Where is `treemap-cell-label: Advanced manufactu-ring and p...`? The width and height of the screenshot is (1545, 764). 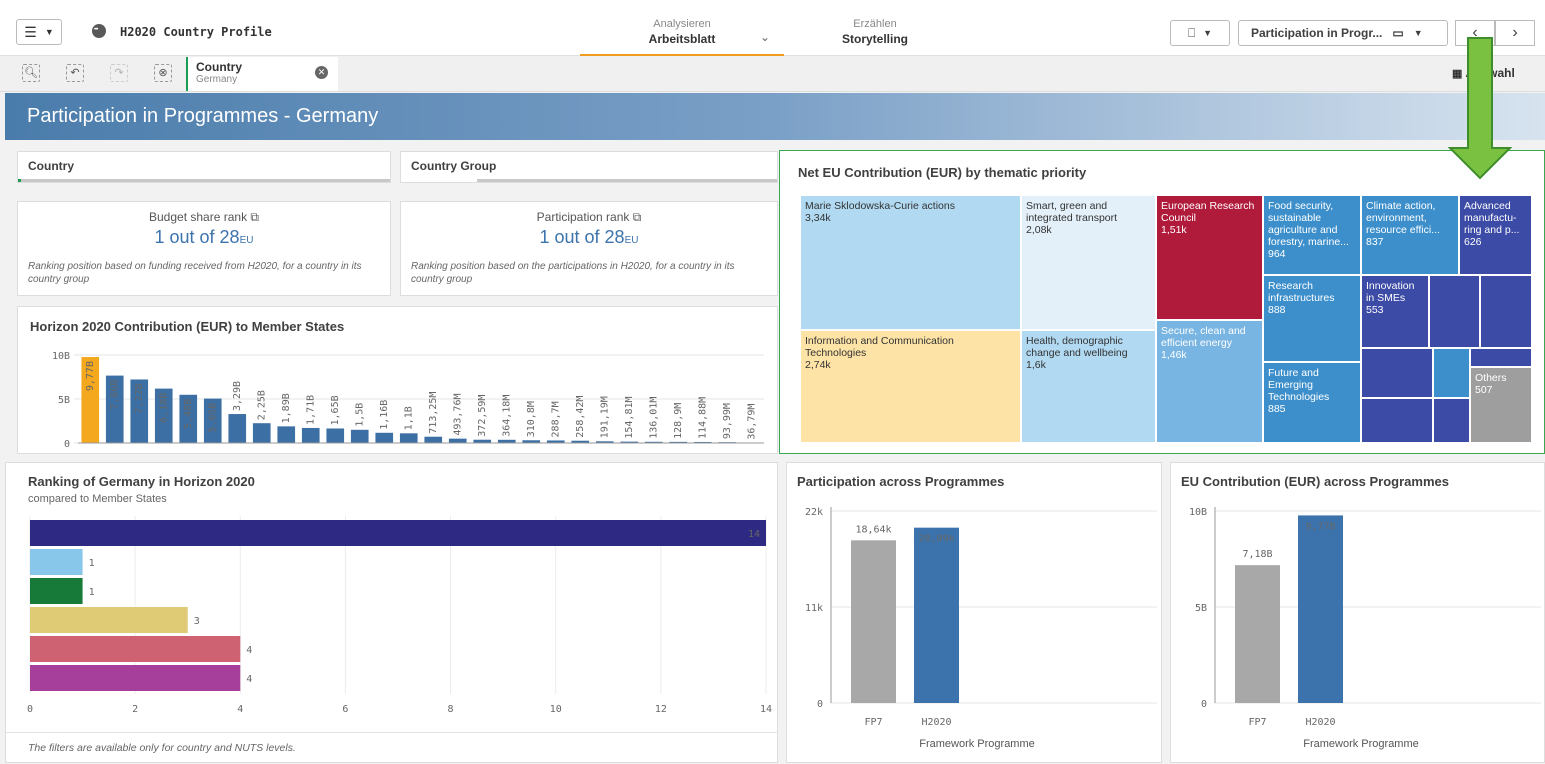 treemap-cell-label: Advanced manufactu-ring and p... is located at coordinates (1495, 218).